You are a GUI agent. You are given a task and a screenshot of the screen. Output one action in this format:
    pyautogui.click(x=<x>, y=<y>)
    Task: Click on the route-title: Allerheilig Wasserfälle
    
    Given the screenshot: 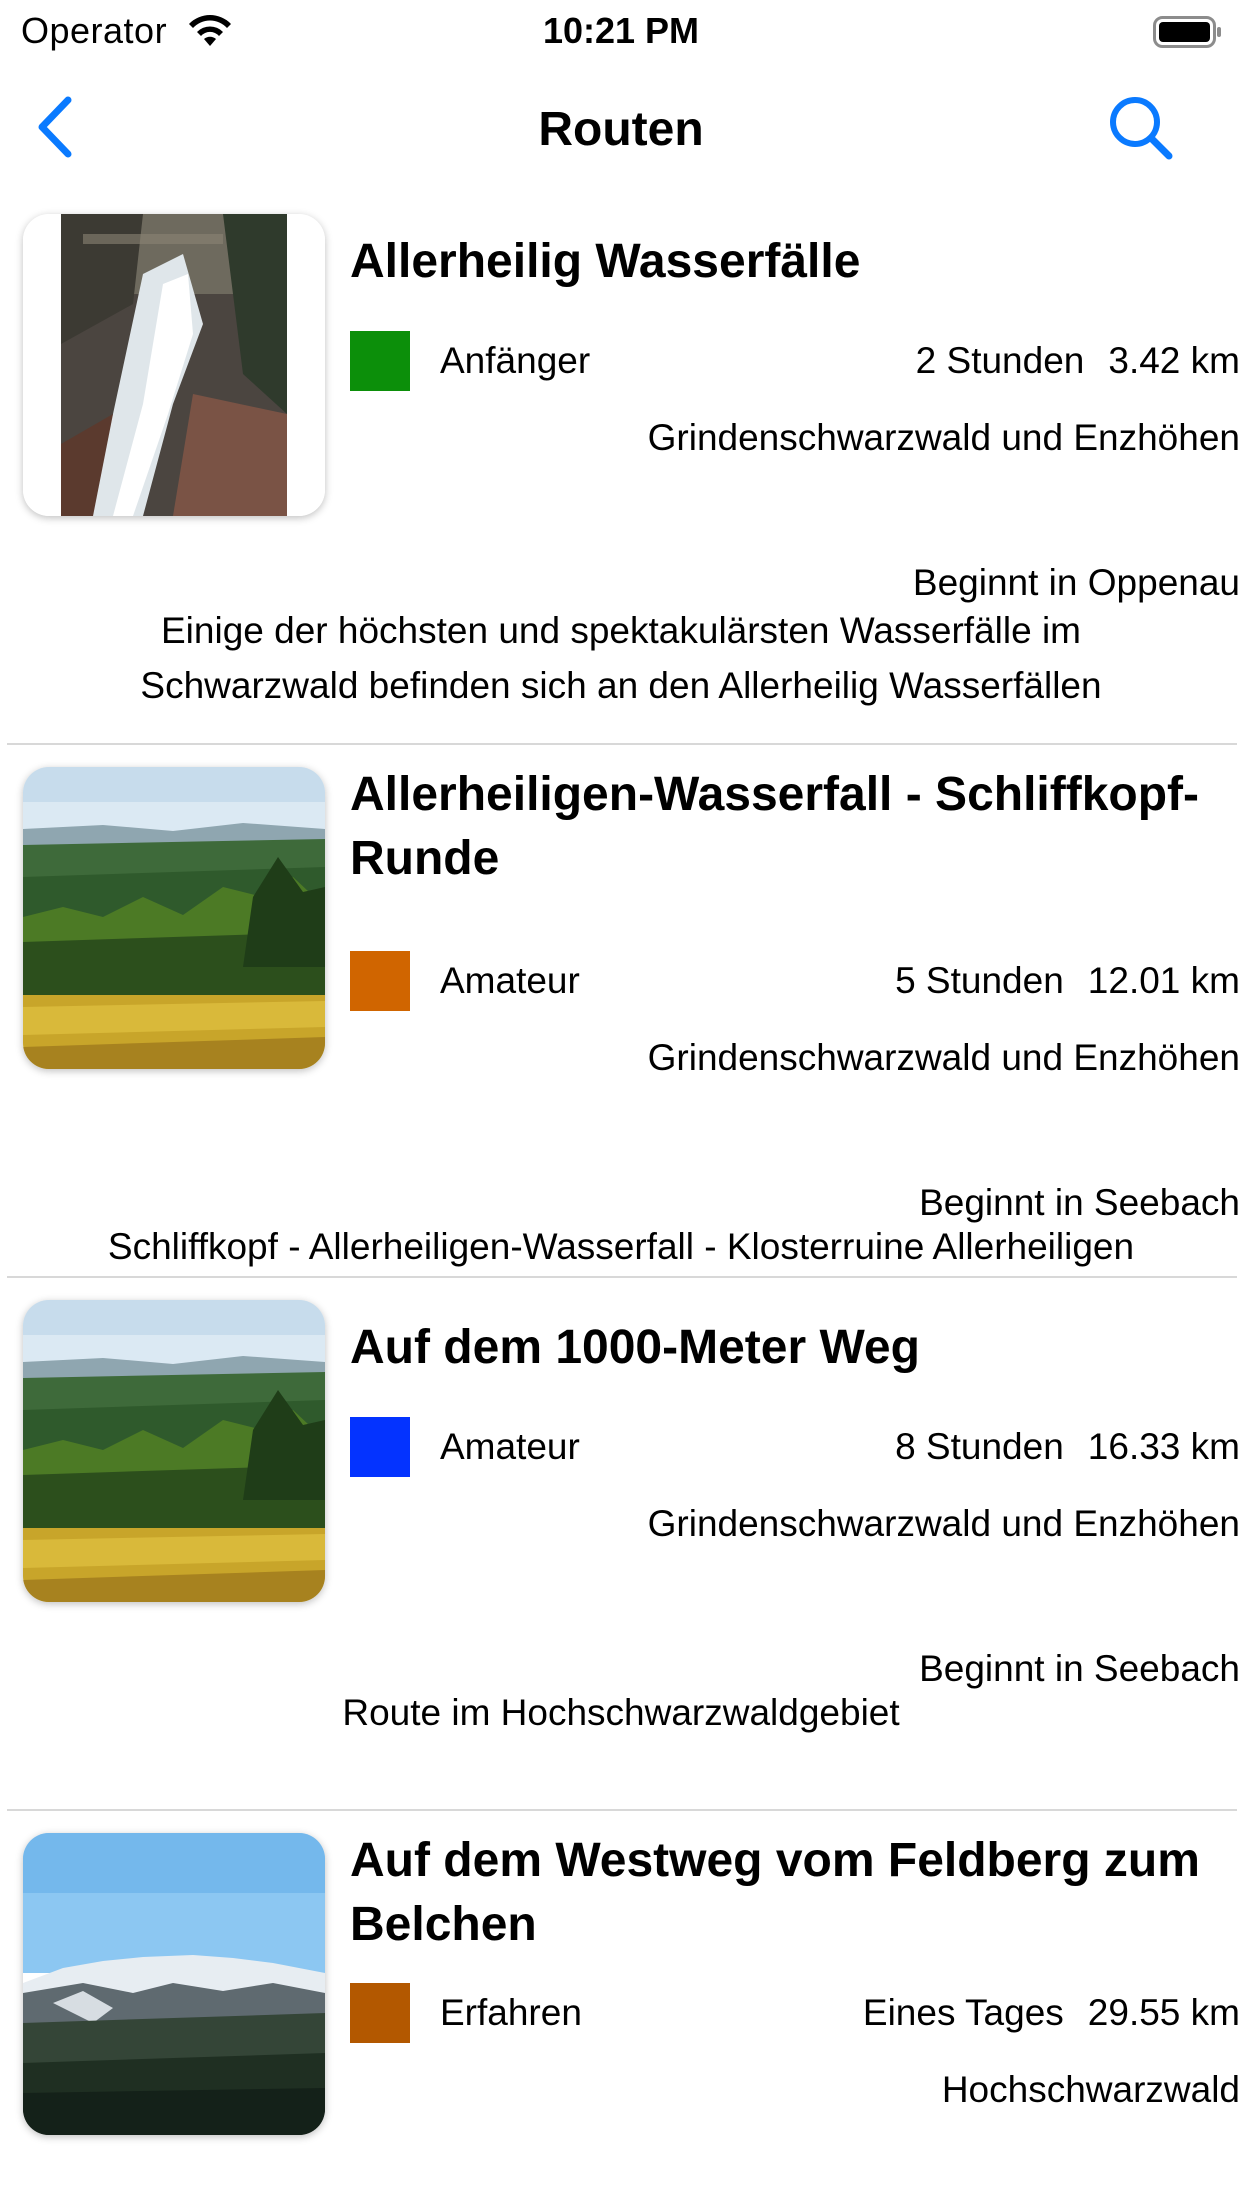 What is the action you would take?
    pyautogui.click(x=605, y=261)
    